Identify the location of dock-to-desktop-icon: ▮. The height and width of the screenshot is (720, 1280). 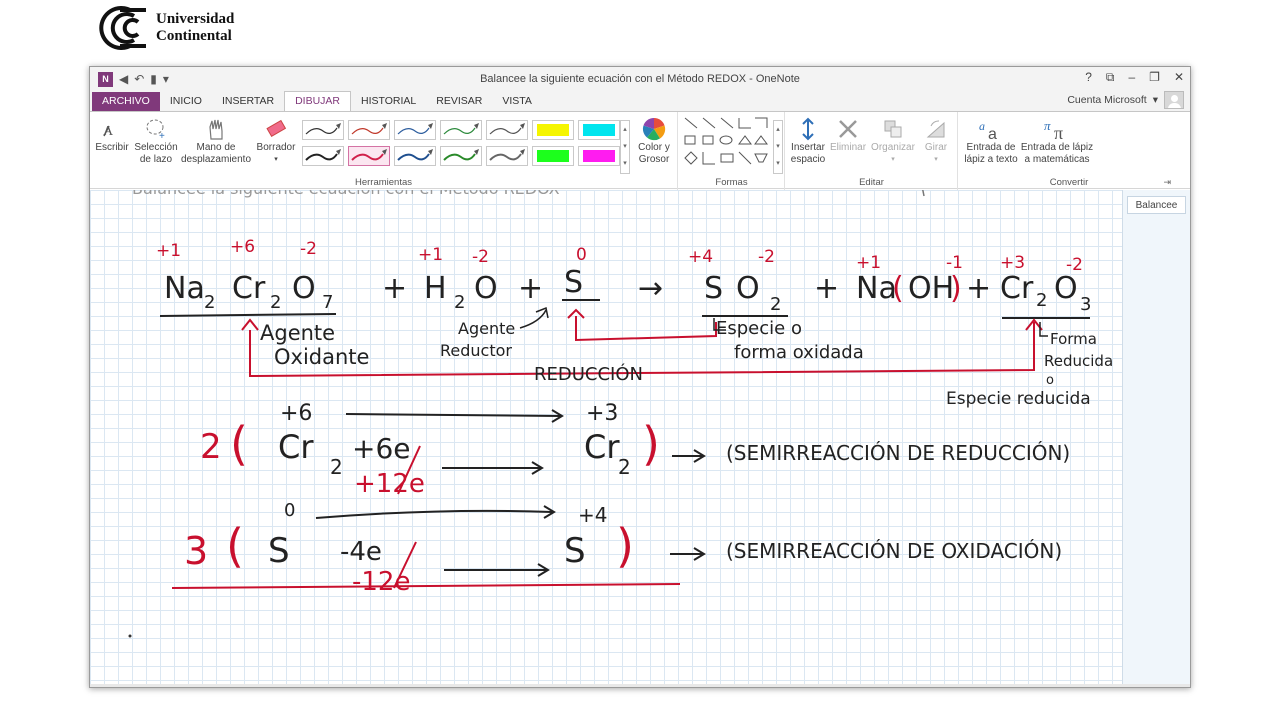
(153, 79).